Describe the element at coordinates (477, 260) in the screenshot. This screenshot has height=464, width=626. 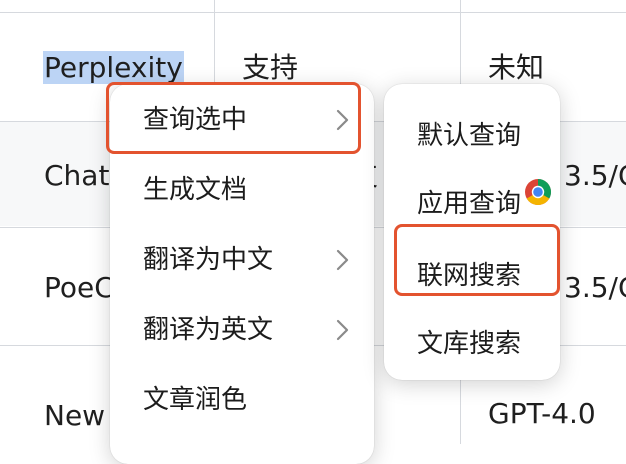
I see `highlight-box-web-search` at that location.